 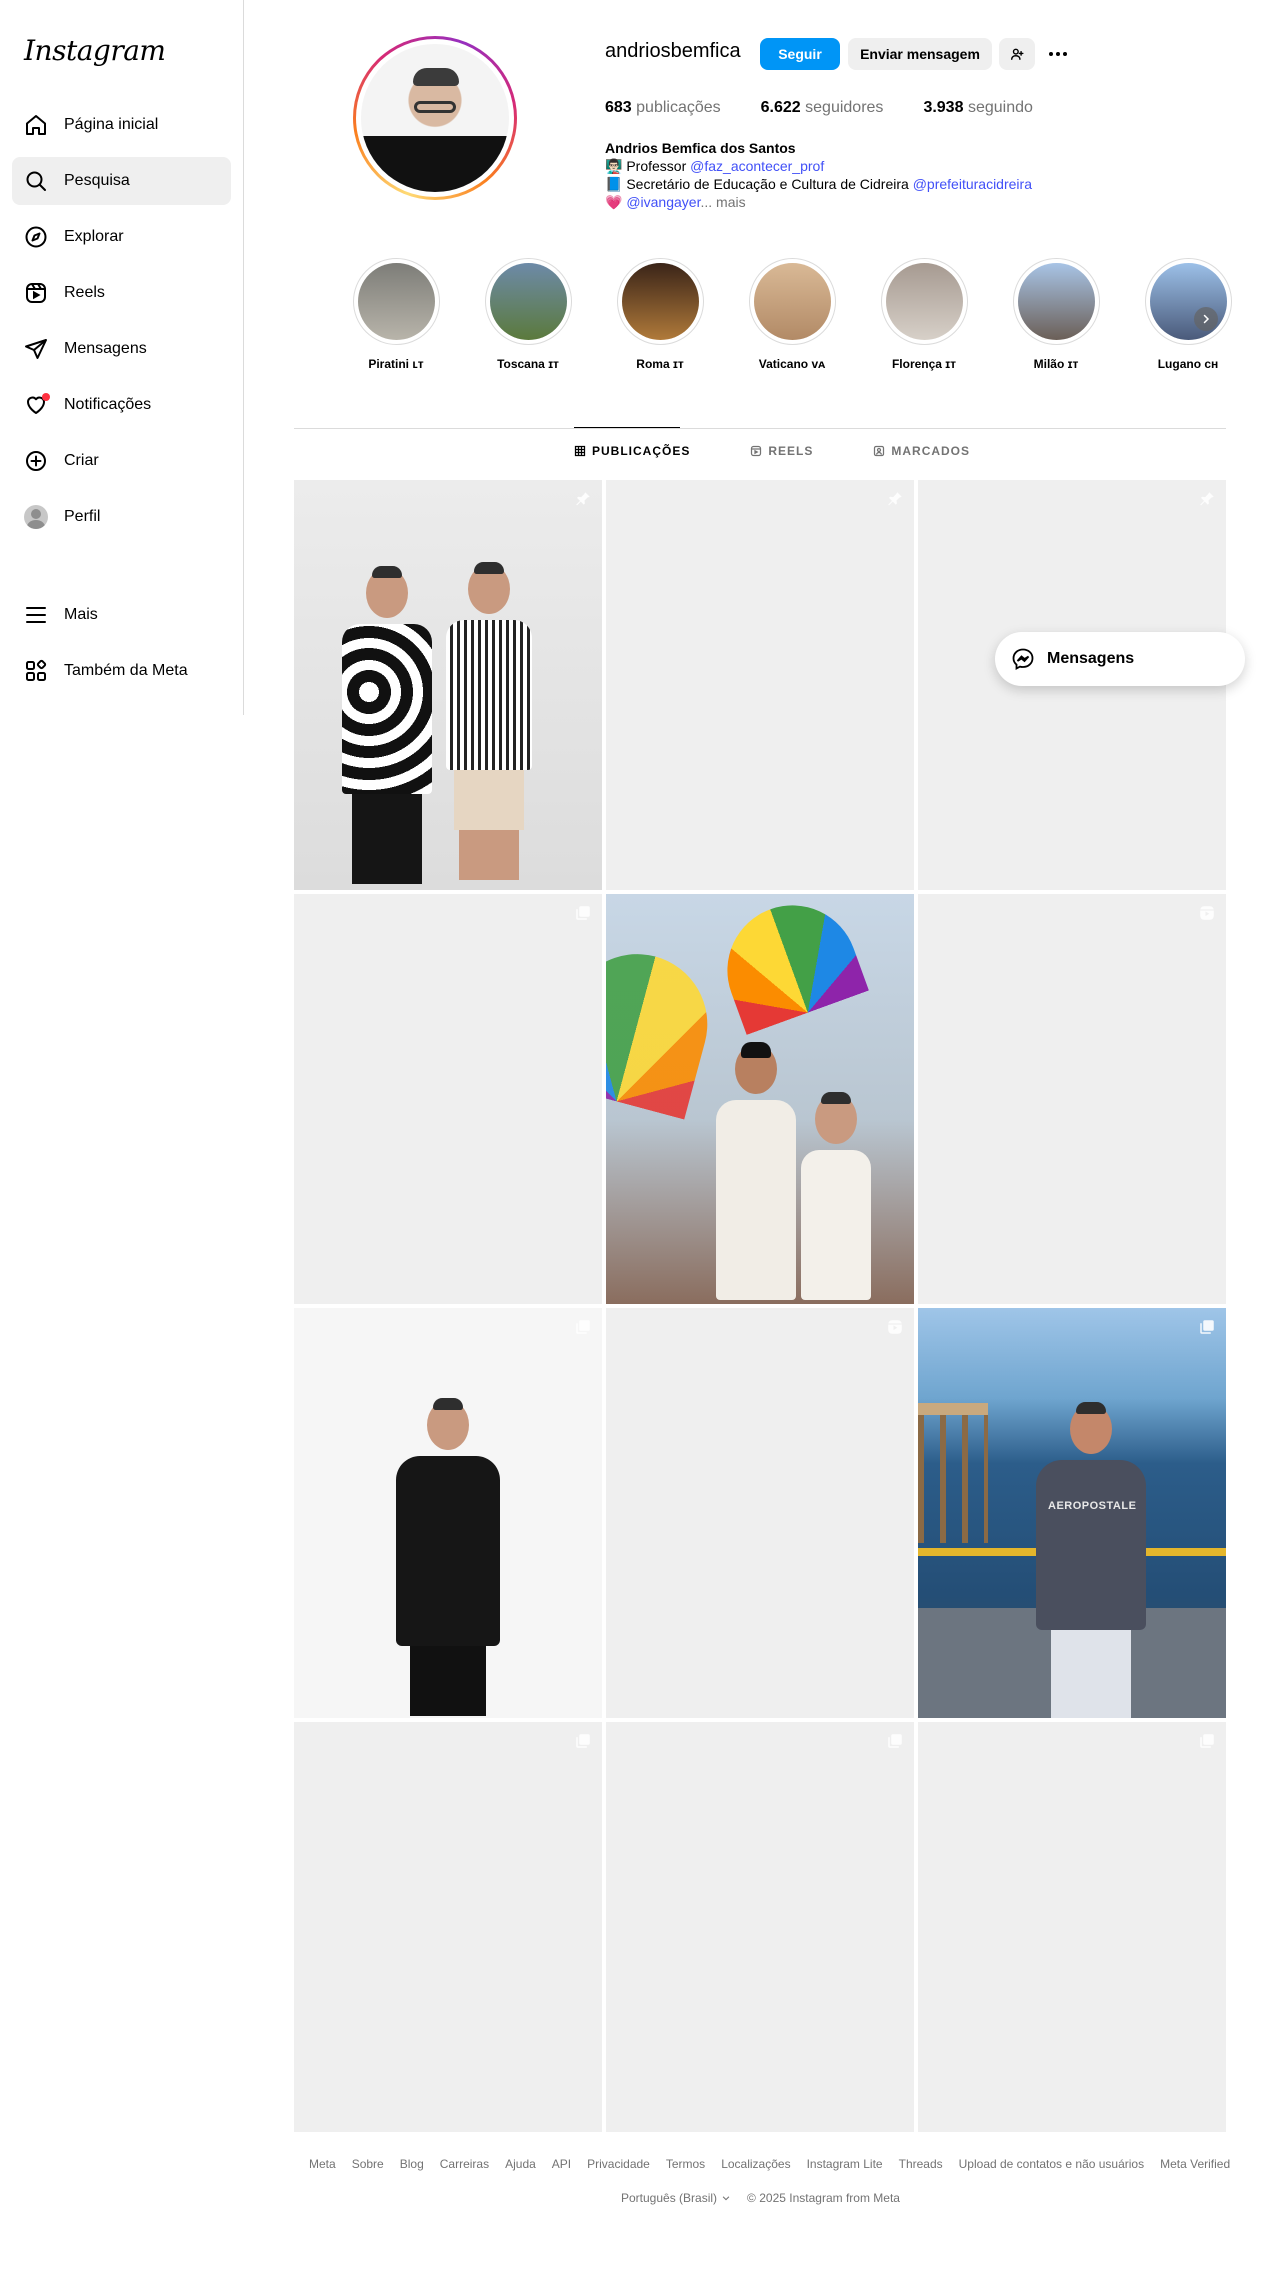 I want to click on plus-square-icon, so click(x=36, y=461).